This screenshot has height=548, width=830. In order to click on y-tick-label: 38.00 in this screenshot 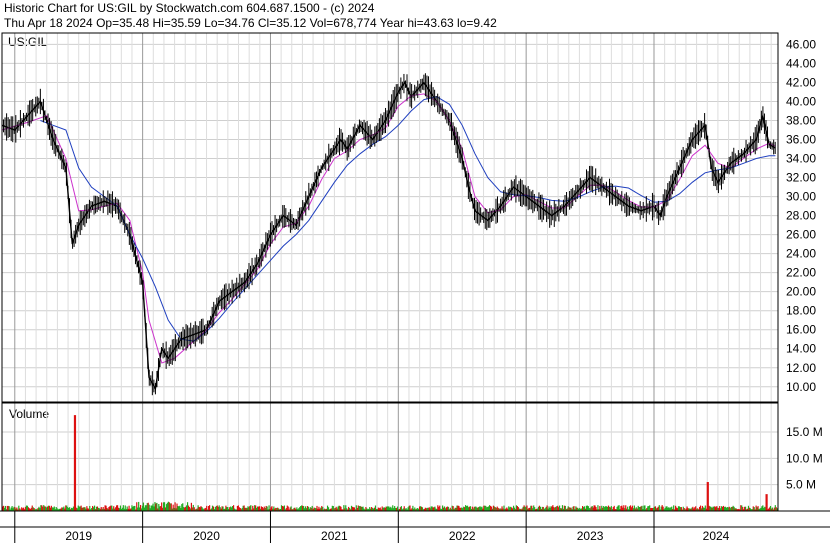, I will do `click(801, 120)`.